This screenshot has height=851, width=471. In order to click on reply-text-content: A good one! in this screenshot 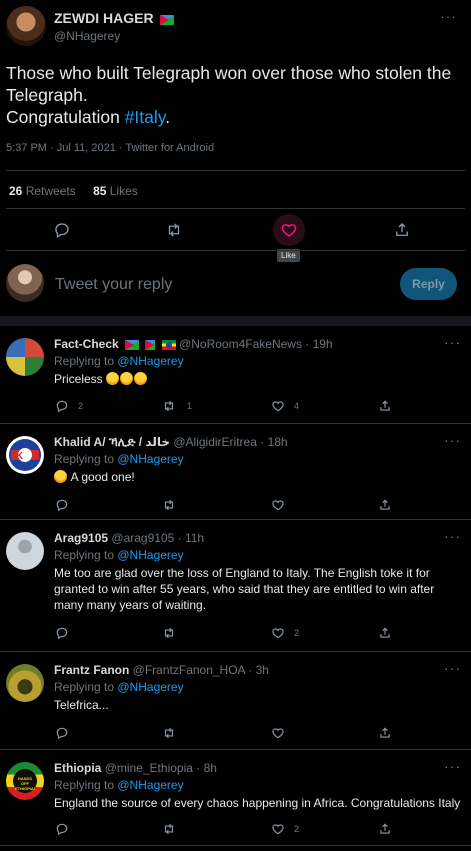, I will do `click(102, 477)`.